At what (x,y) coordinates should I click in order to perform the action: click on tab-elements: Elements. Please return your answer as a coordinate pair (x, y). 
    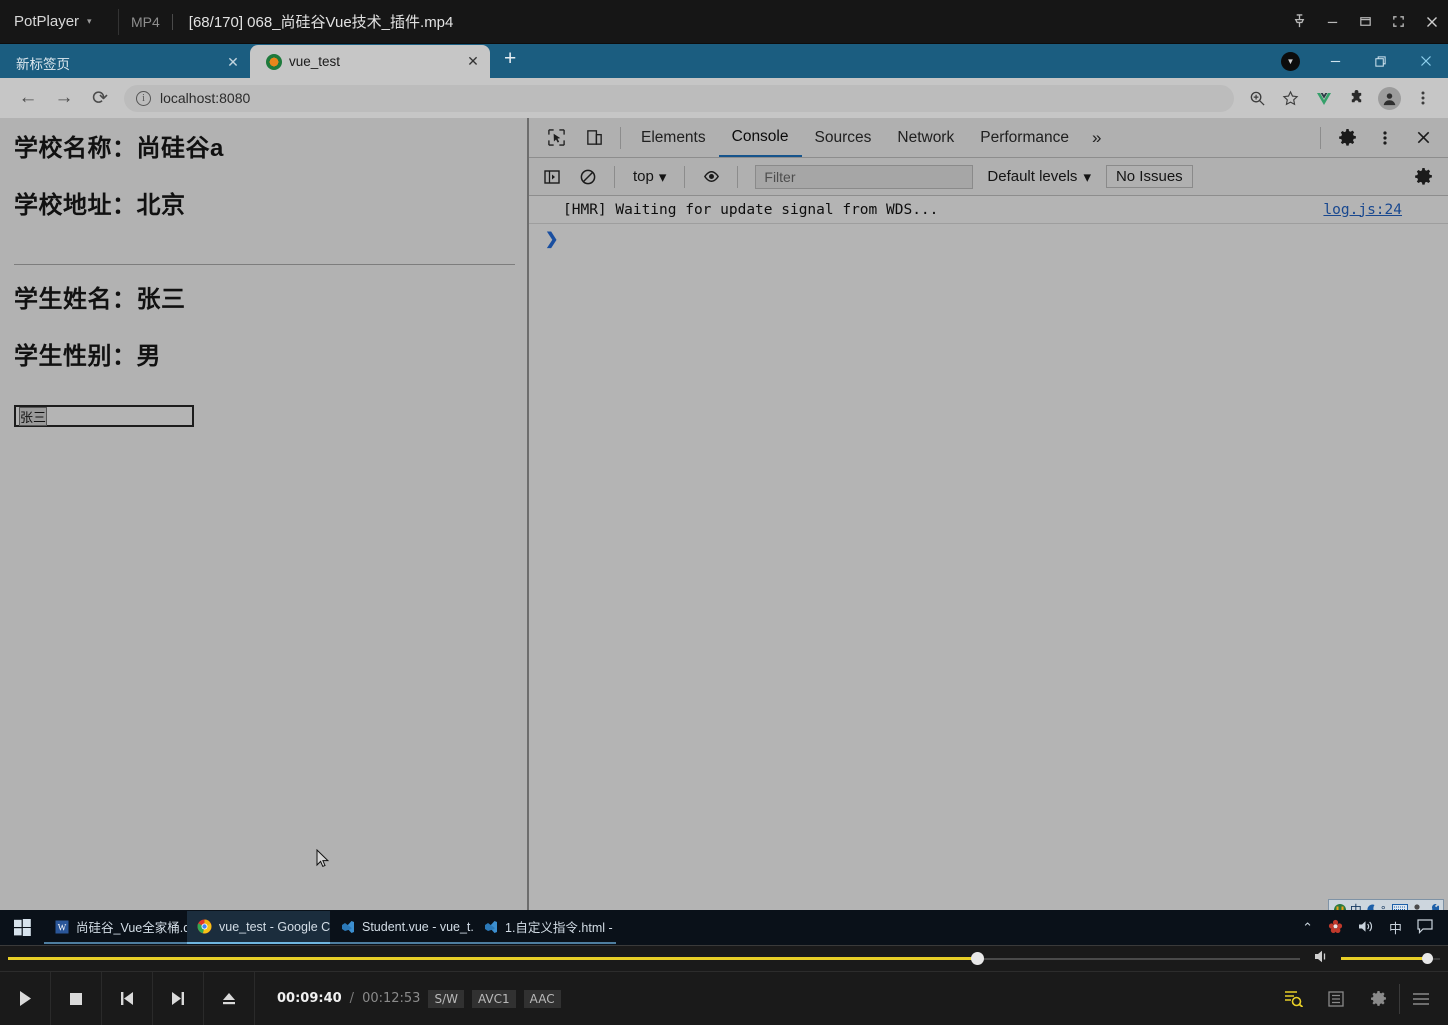
    Looking at the image, I should click on (673, 137).